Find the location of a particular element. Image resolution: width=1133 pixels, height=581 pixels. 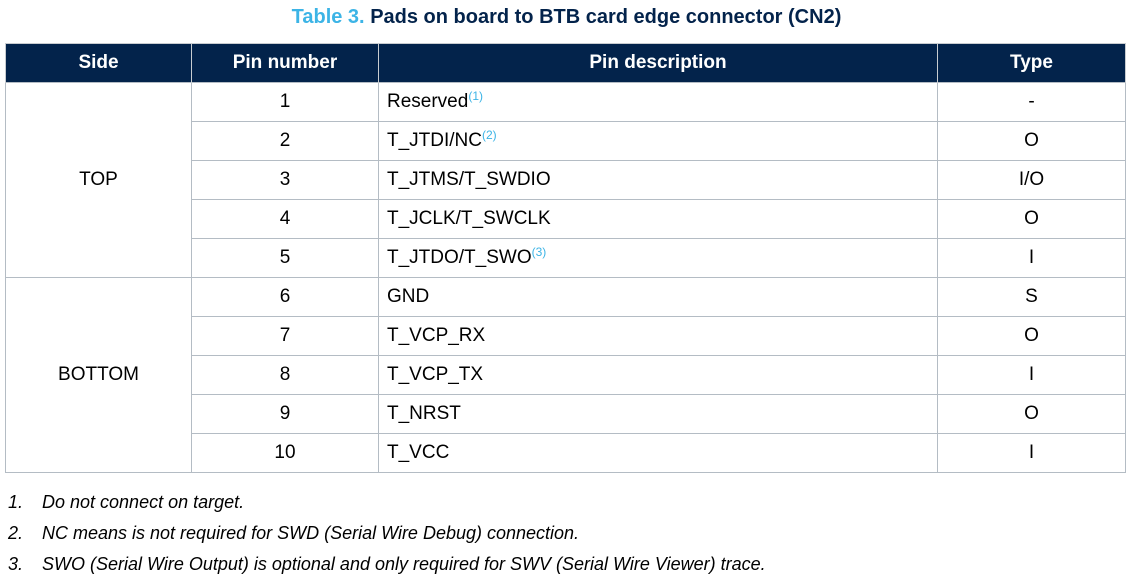

header-pin-description: Pin description is located at coordinates (658, 63).